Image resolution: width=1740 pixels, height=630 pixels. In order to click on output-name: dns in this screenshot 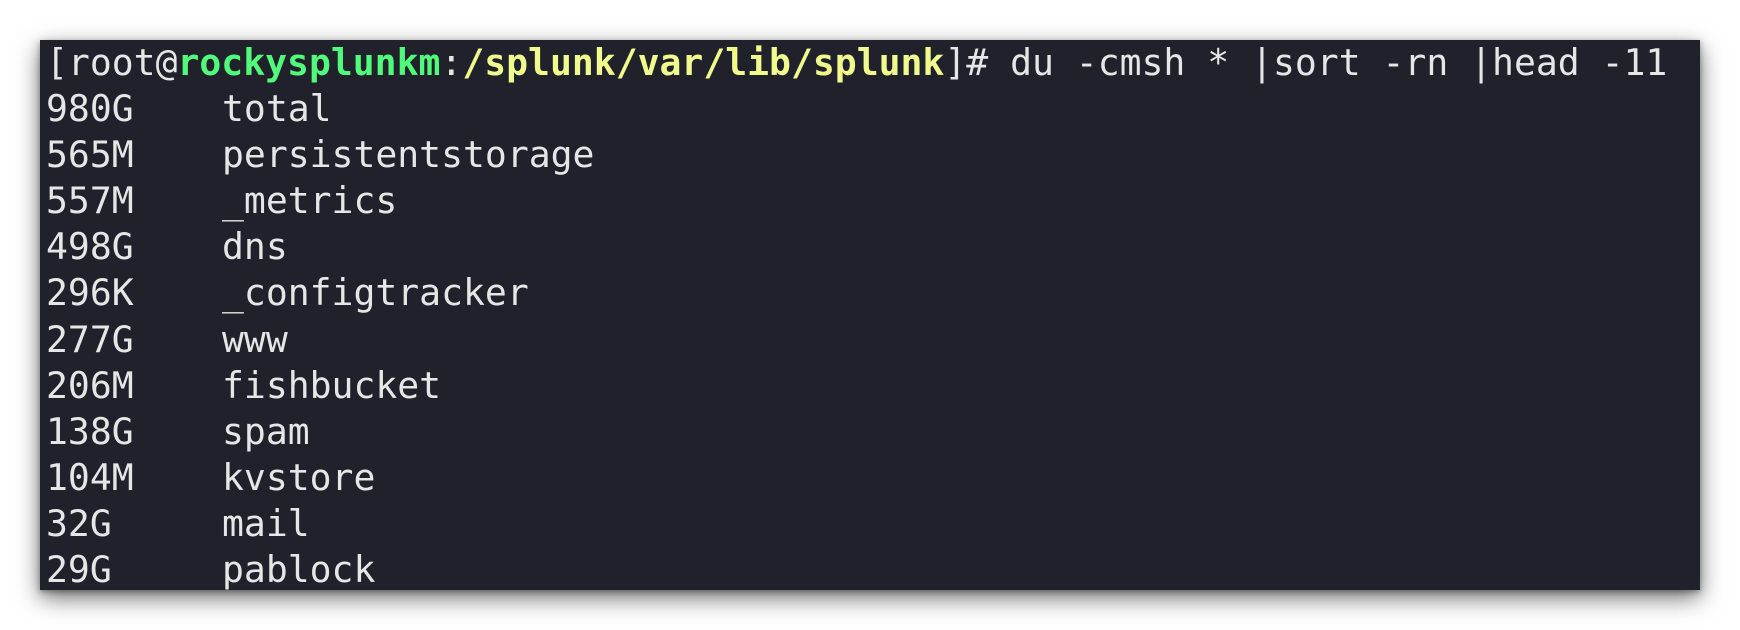, I will do `click(255, 247)`.